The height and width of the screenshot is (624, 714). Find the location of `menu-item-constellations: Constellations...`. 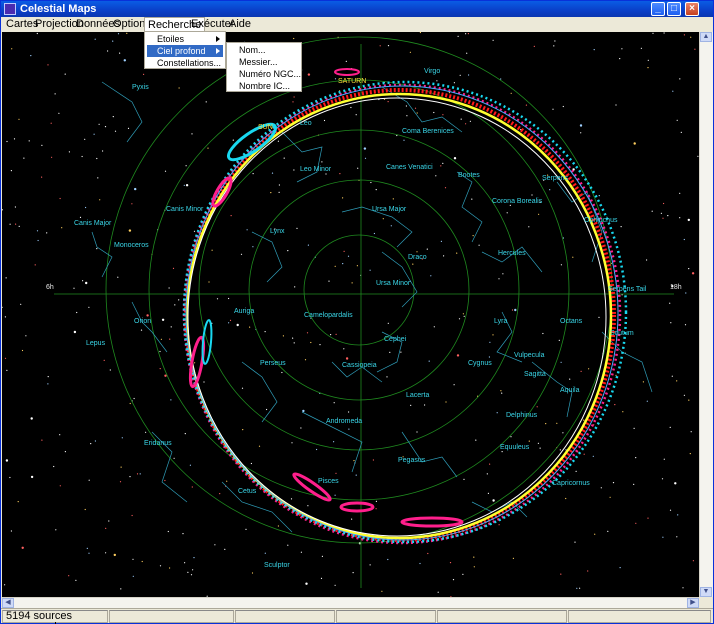

menu-item-constellations: Constellations... is located at coordinates (185, 63).